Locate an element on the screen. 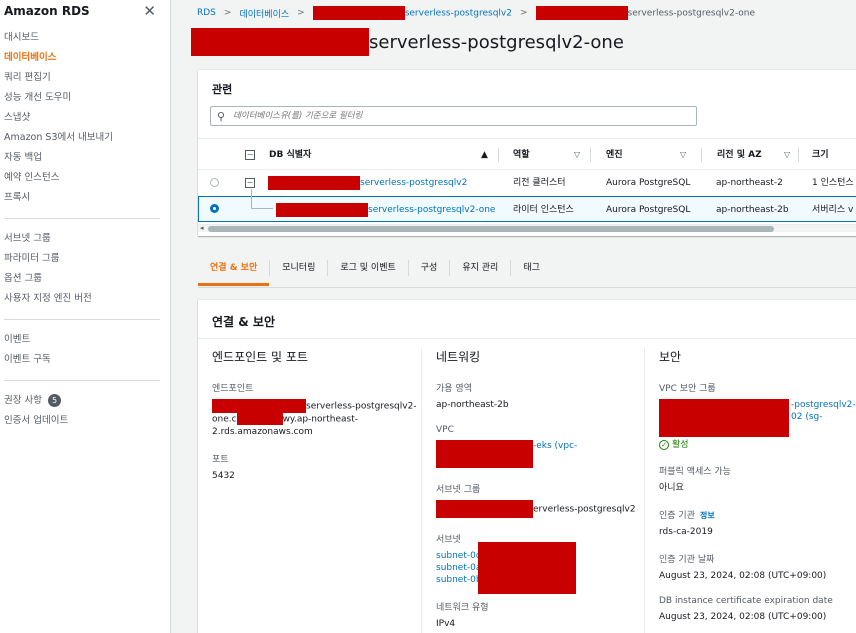  subnet-group-link: erverless-postgresqlv2 is located at coordinates (538, 509).